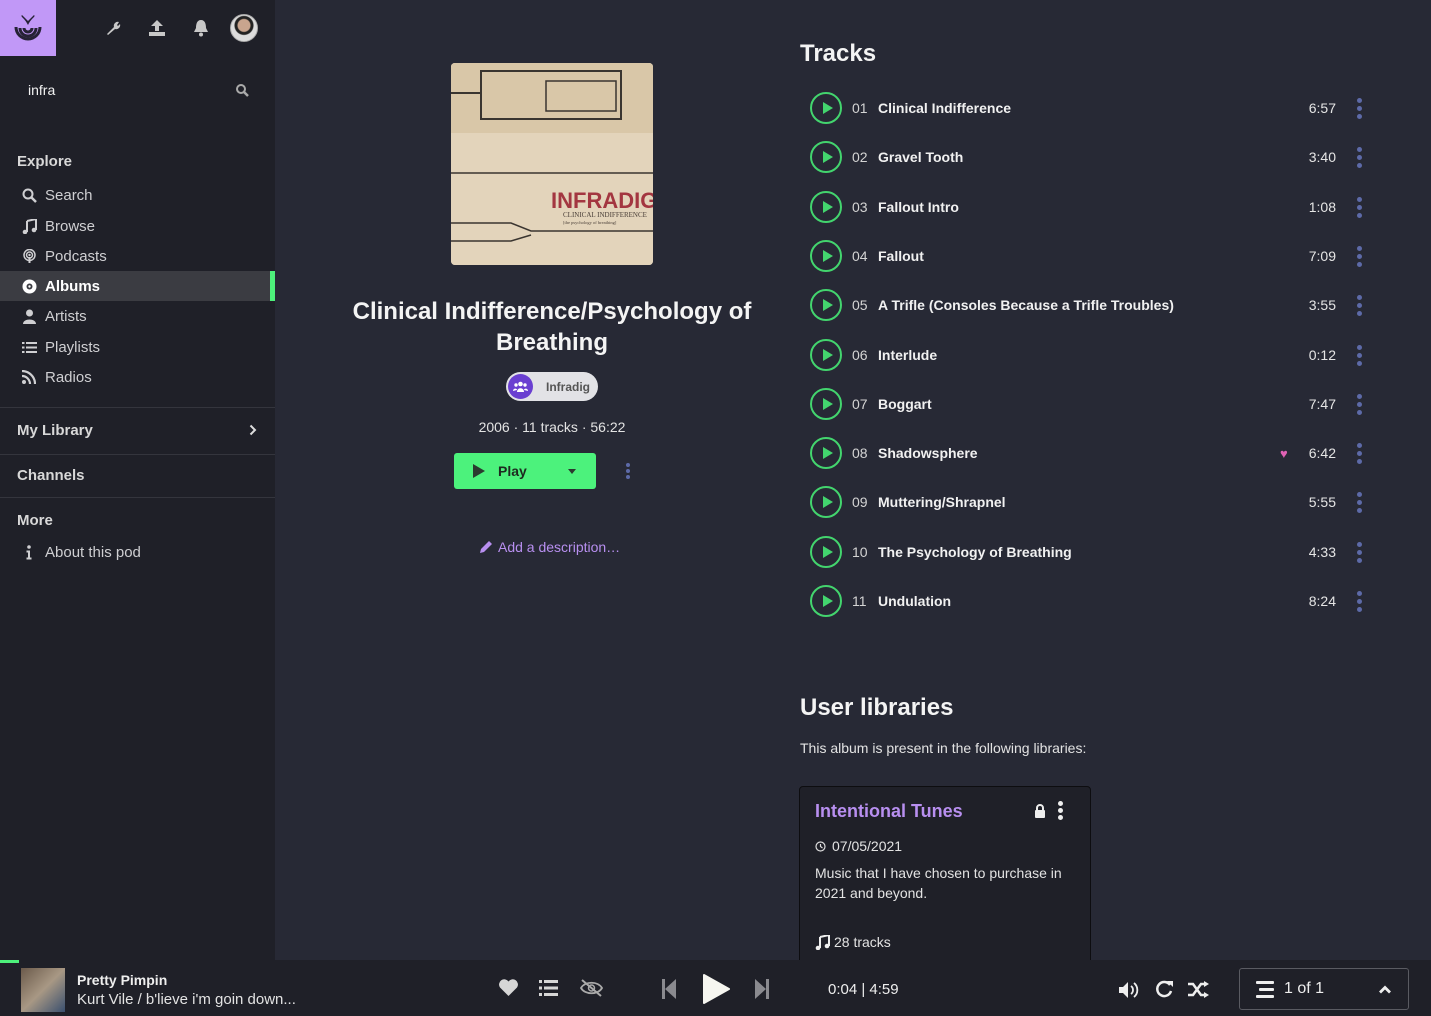 Image resolution: width=1431 pixels, height=1016 pixels. Describe the element at coordinates (1079, 256) in the screenshot. I see `track-title: Fallout` at that location.